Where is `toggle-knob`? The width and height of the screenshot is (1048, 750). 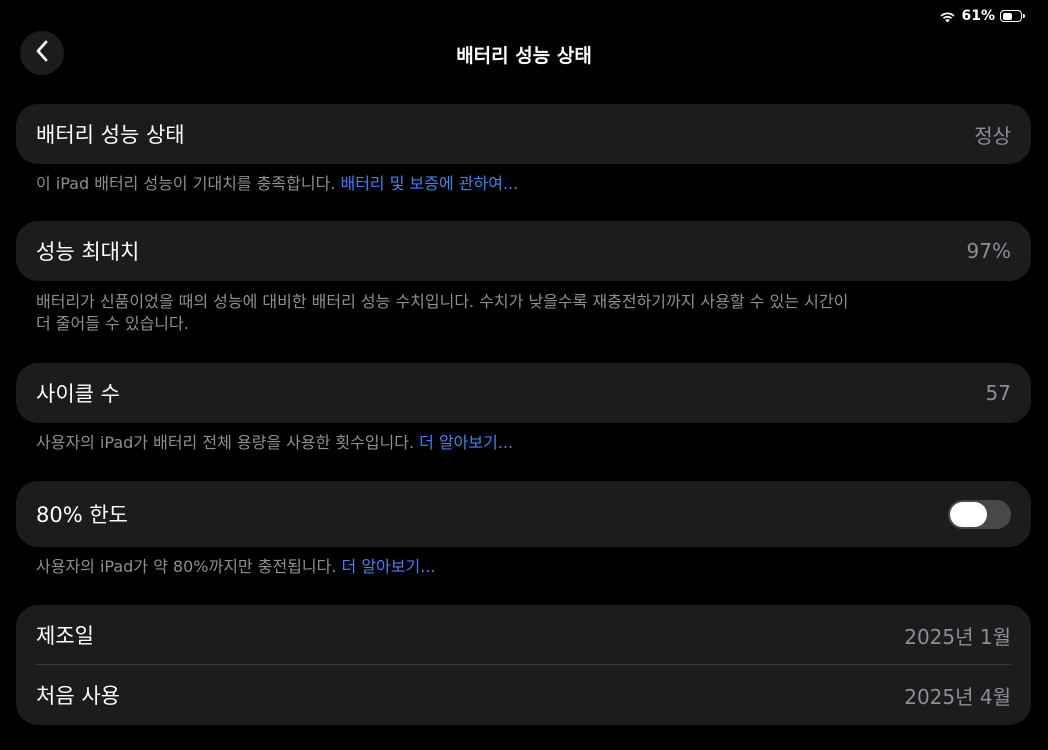
toggle-knob is located at coordinates (968, 514).